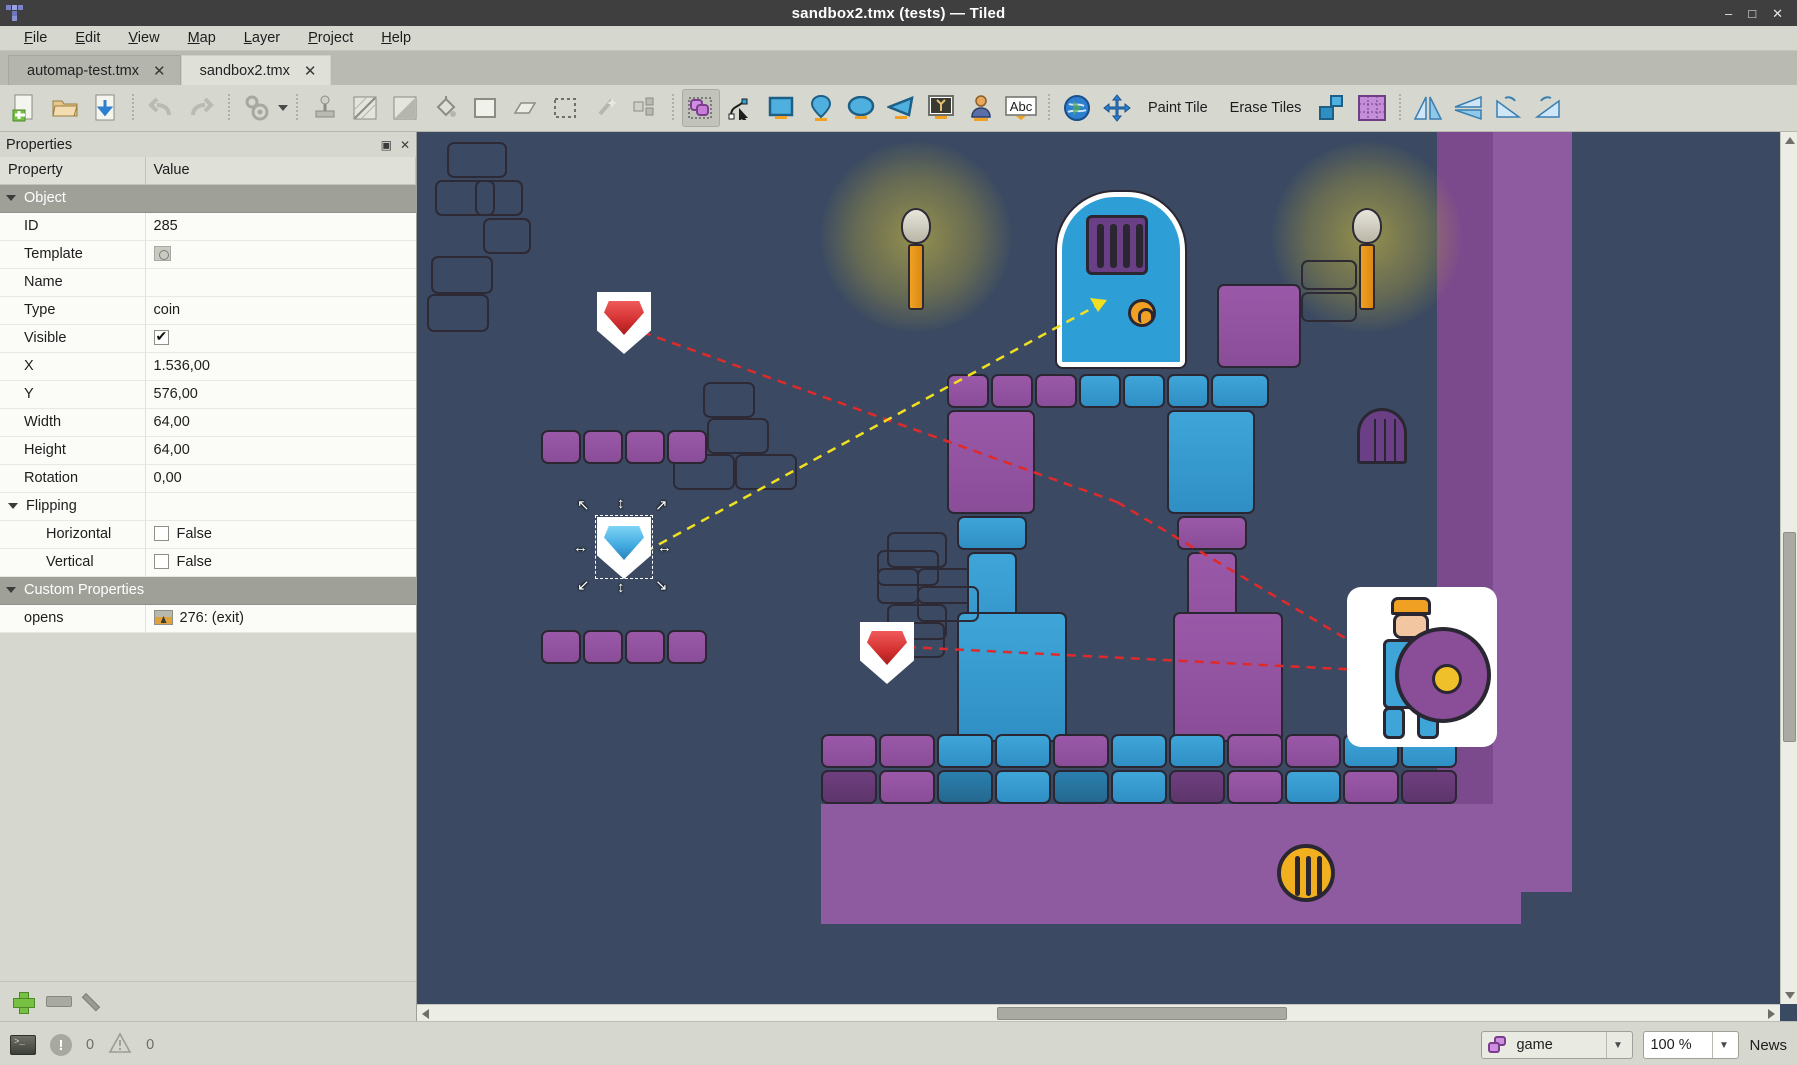 This screenshot has height=1065, width=1797. I want to click on zoom-combobox: 100 % ▼, so click(1691, 1045).